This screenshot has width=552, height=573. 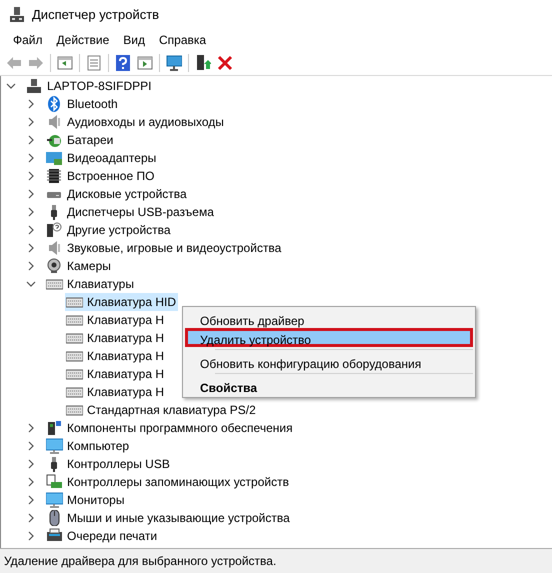 What do you see at coordinates (65, 62) in the screenshot?
I see `window-panel-icon` at bounding box center [65, 62].